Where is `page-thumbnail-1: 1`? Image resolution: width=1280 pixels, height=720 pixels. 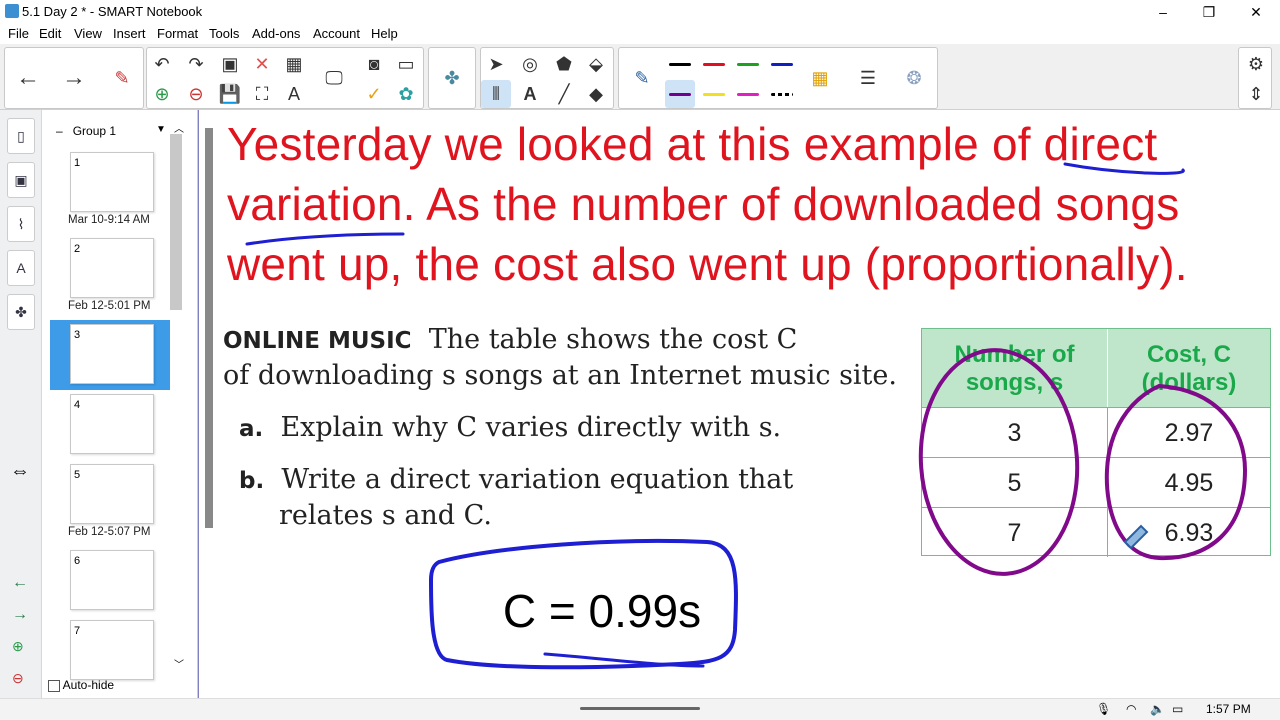 page-thumbnail-1: 1 is located at coordinates (112, 182).